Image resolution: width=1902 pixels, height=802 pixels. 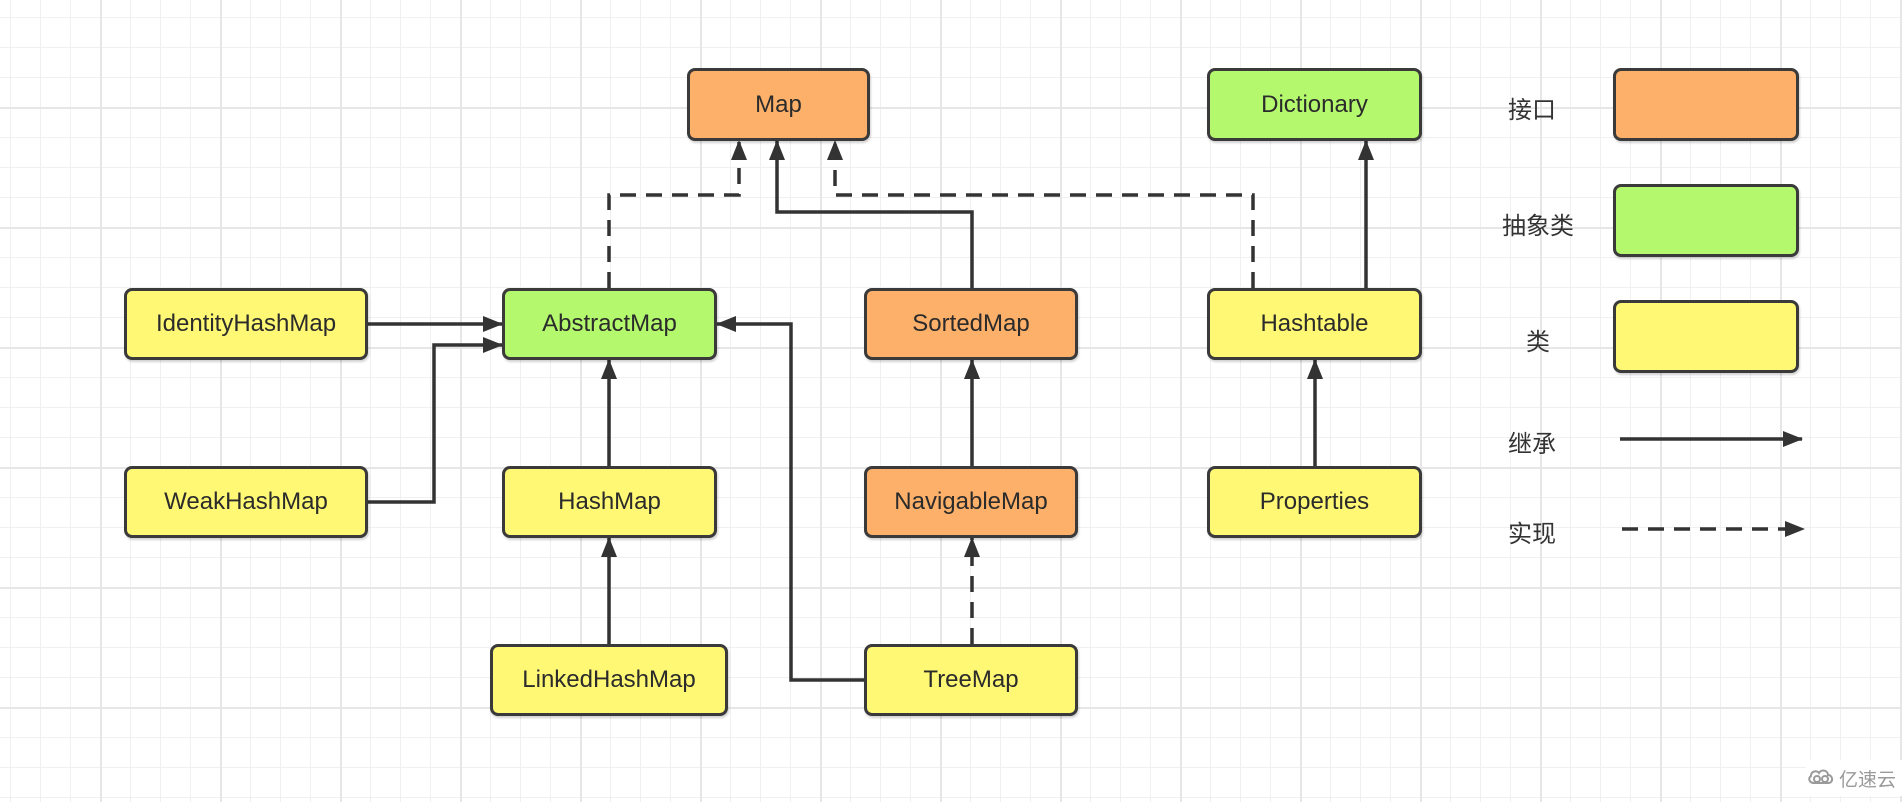 I want to click on node-label: Dictionary, so click(x=1314, y=104).